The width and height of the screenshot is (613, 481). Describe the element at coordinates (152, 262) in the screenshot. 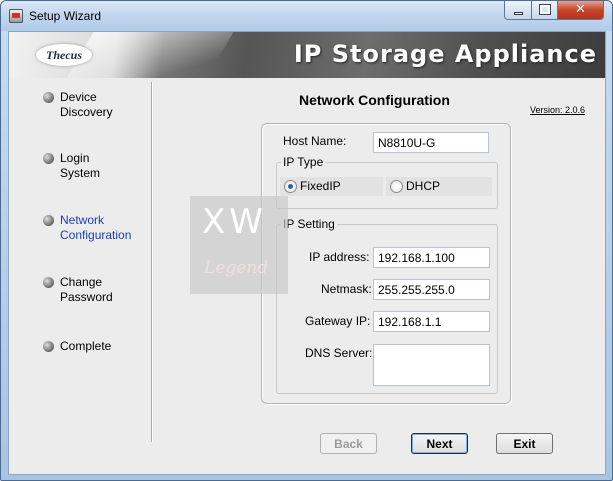

I see `sidebar-divider` at that location.